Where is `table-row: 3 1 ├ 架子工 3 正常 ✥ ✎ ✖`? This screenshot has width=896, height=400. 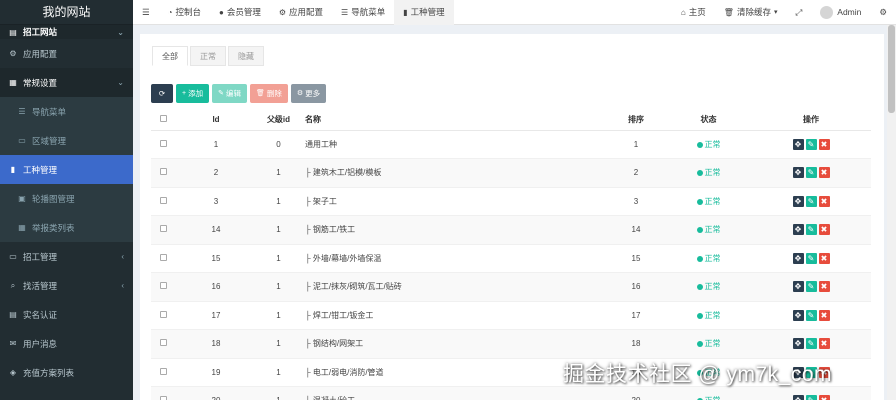 table-row: 3 1 ├ 架子工 3 正常 ✥ ✎ ✖ is located at coordinates (511, 201).